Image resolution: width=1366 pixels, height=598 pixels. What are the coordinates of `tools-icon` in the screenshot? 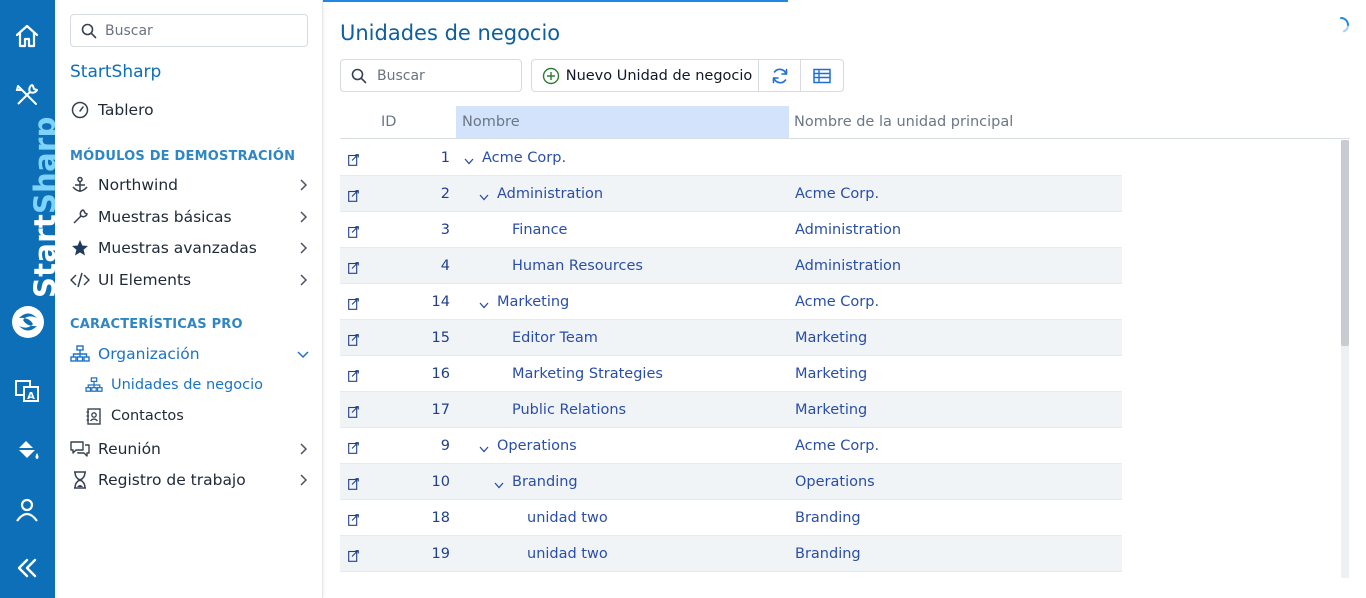 It's located at (27, 95).